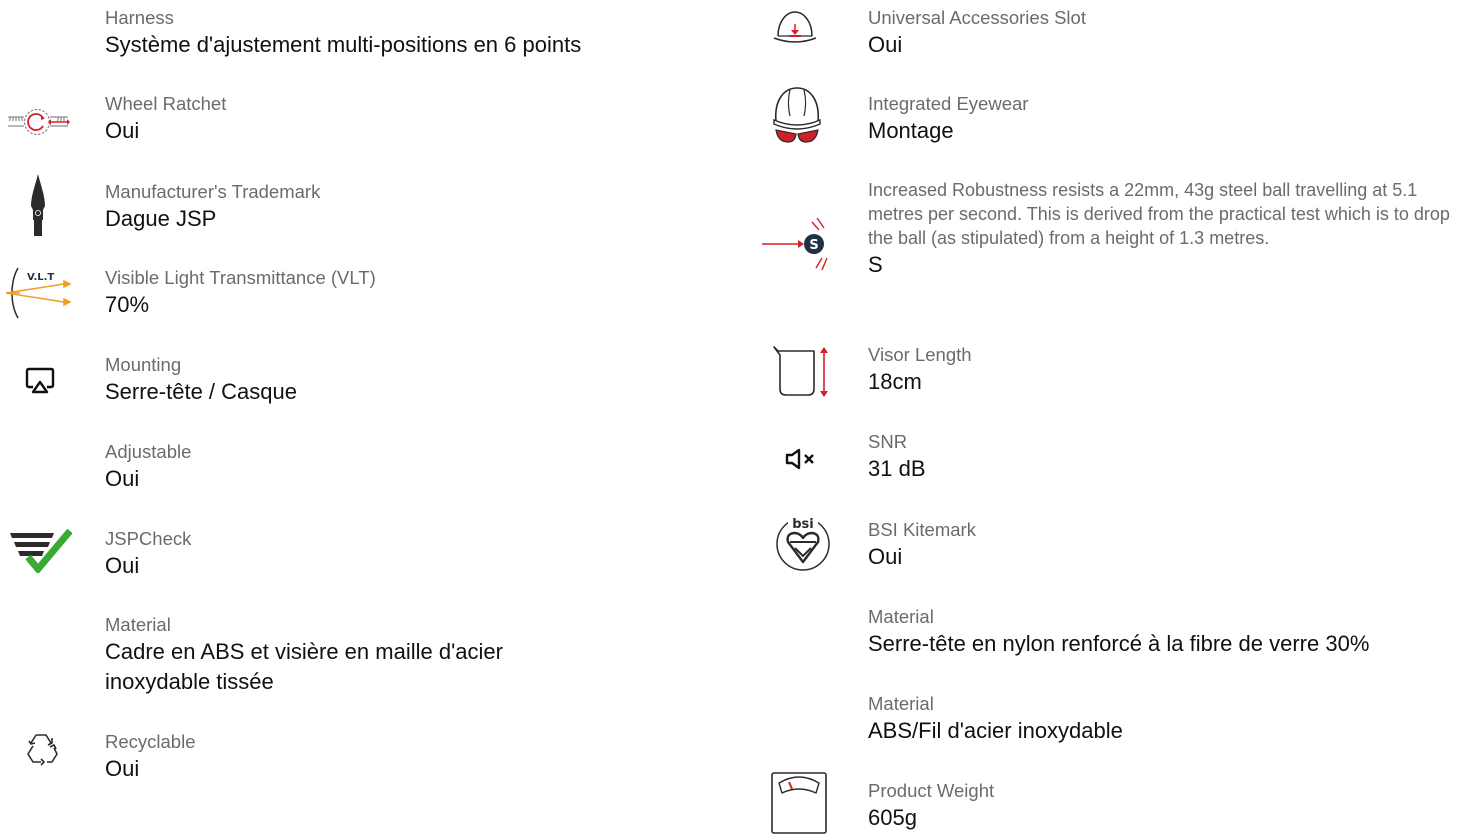  What do you see at coordinates (148, 451) in the screenshot?
I see `spec-label: Adjustable` at bounding box center [148, 451].